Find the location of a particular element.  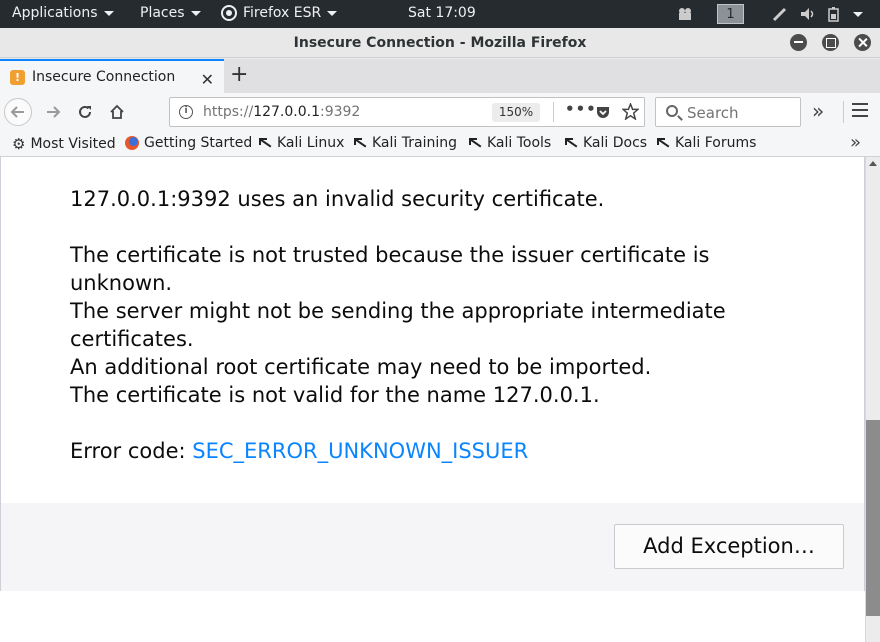

page-actions-icon: ••• is located at coordinates (581, 109).